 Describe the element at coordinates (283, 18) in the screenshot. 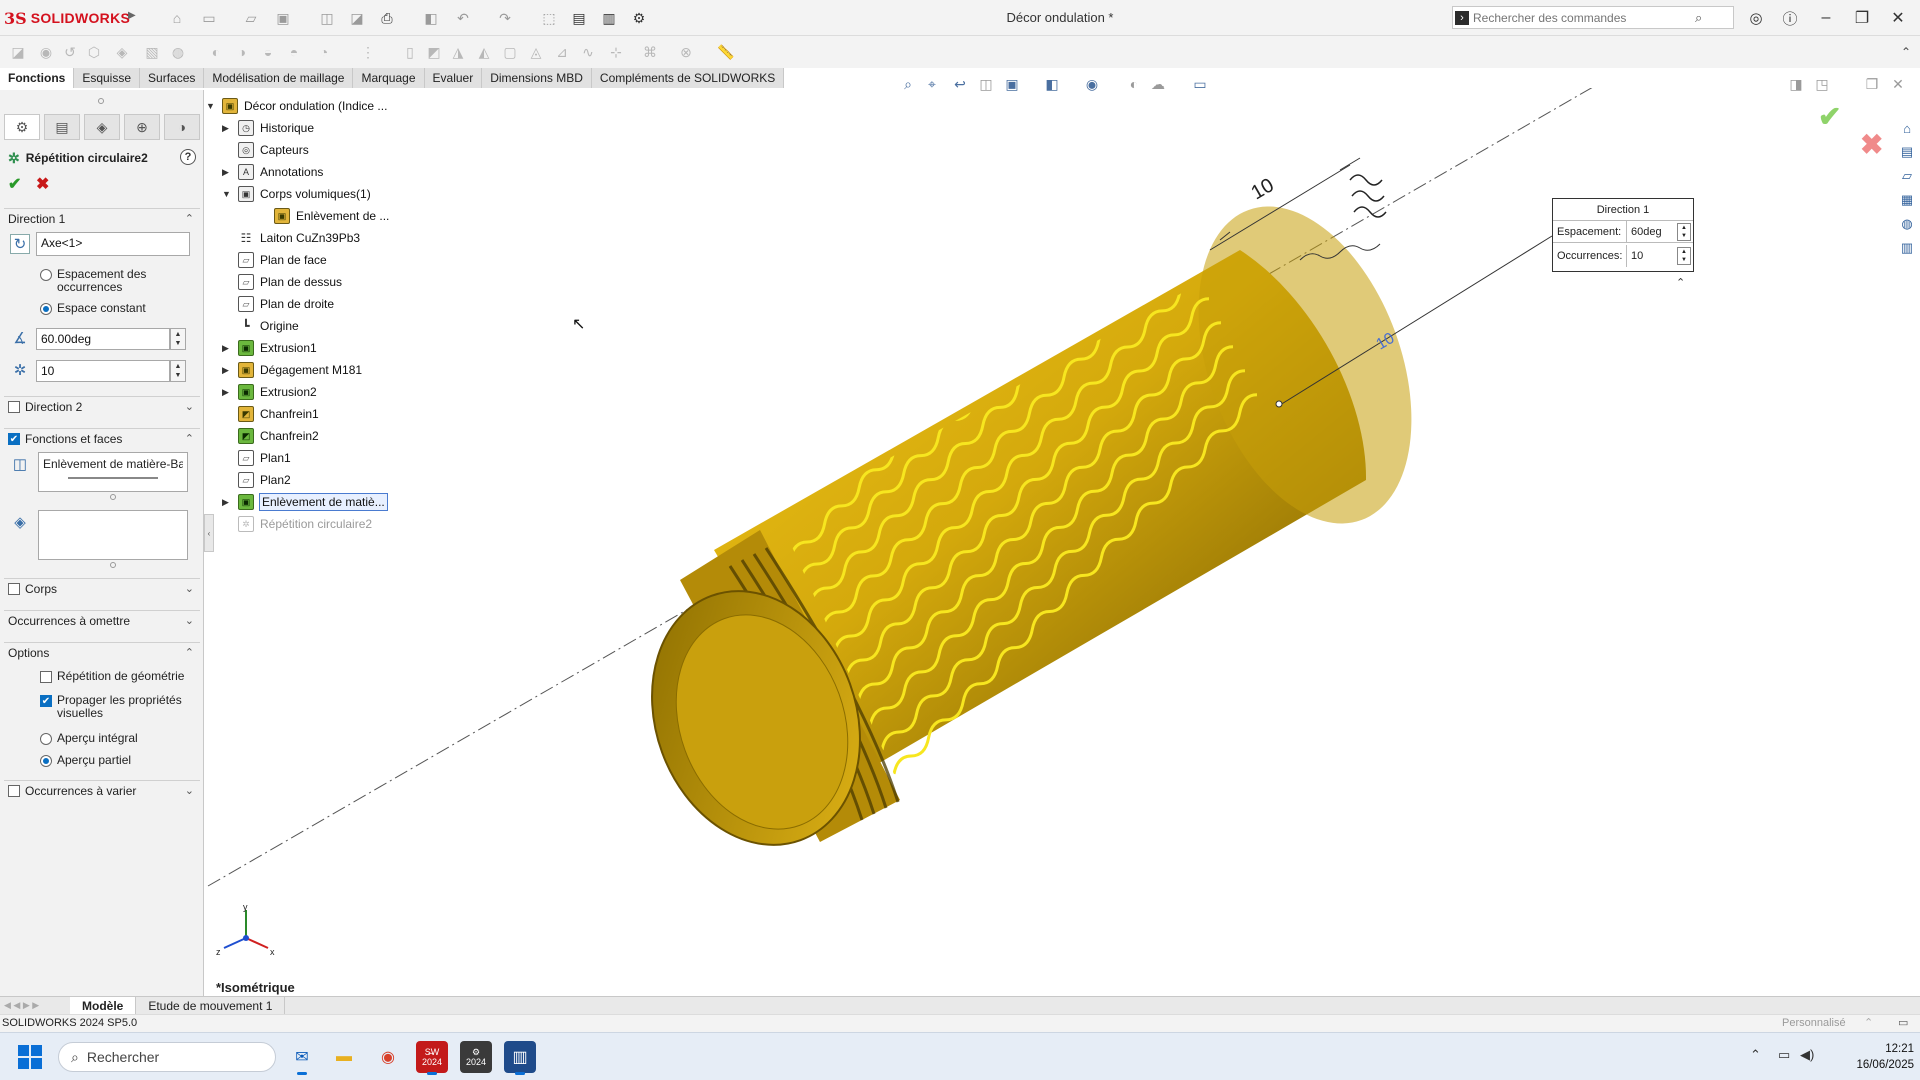

I see `save-icon: ▣` at that location.